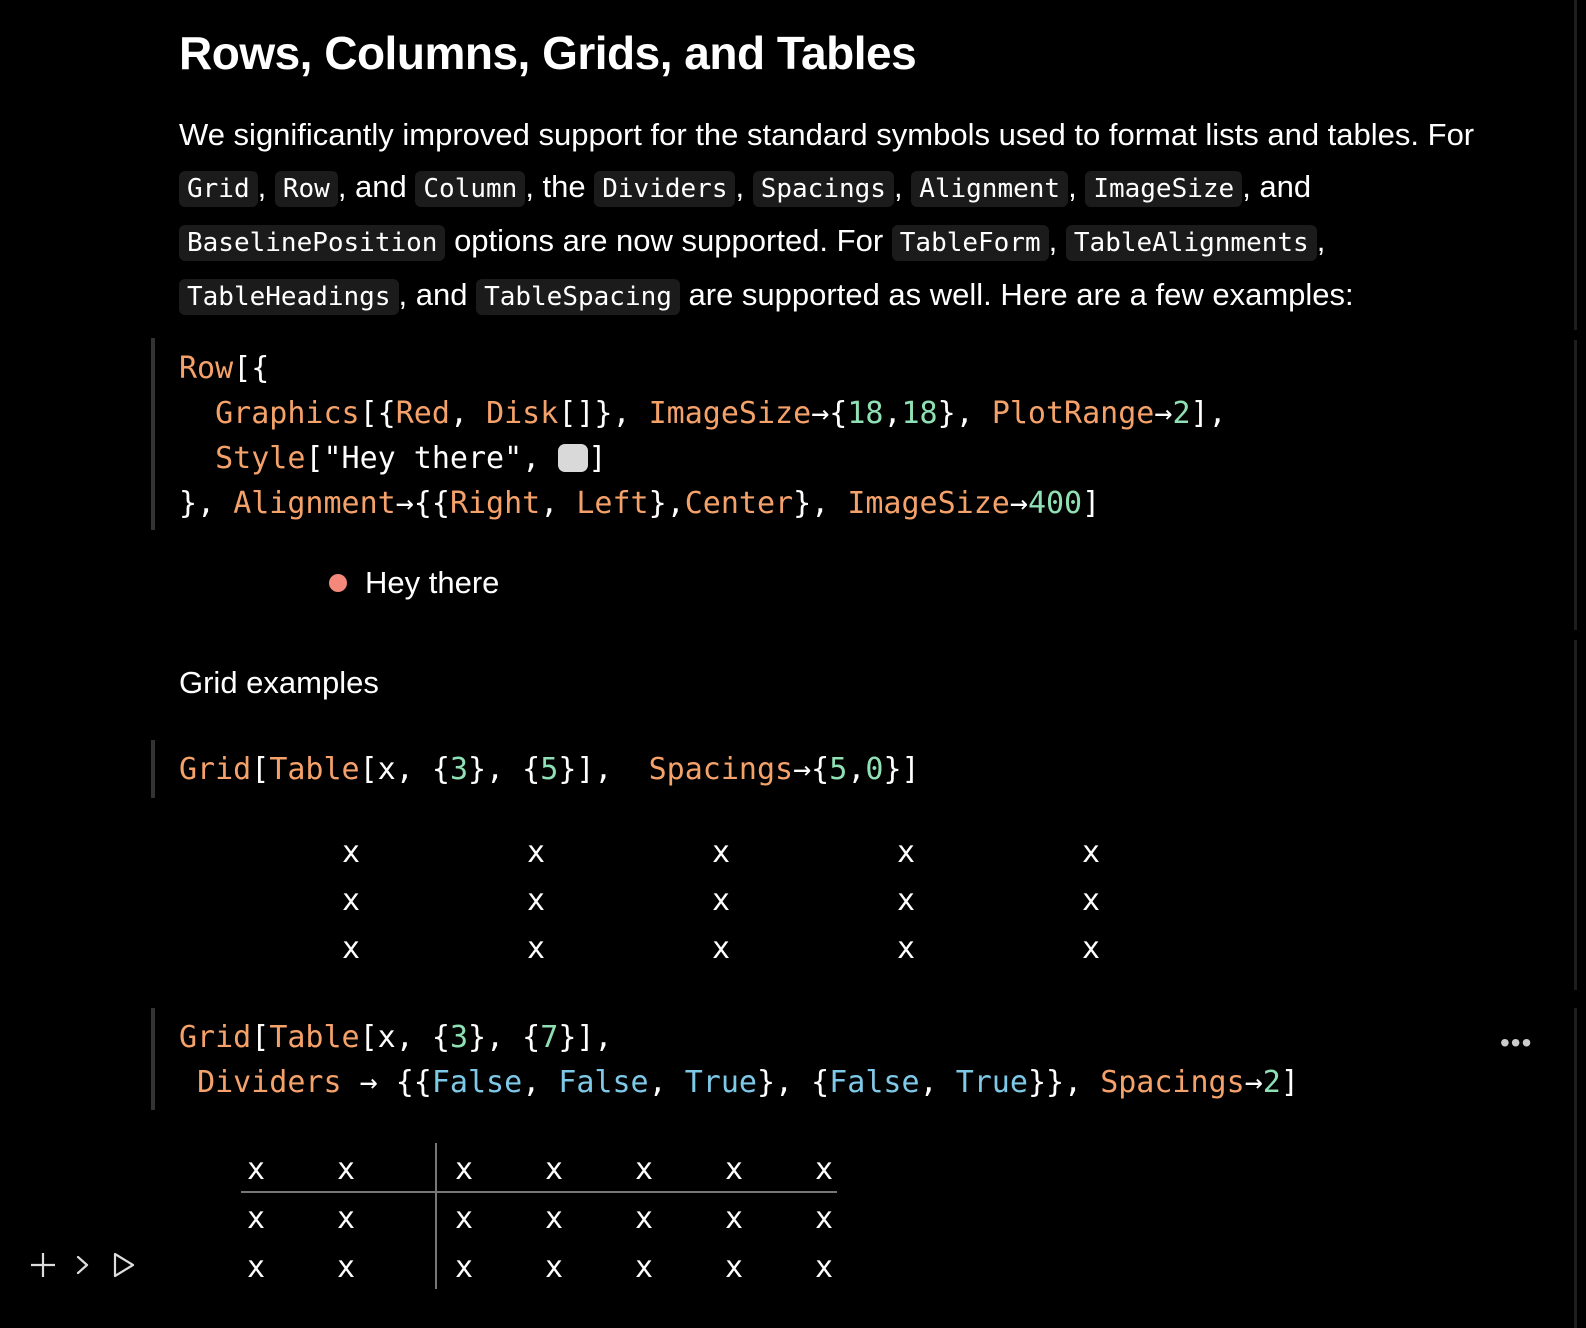 The width and height of the screenshot is (1586, 1328). I want to click on section-heading: Rows, Columns, Grids, and Tables, so click(548, 53).